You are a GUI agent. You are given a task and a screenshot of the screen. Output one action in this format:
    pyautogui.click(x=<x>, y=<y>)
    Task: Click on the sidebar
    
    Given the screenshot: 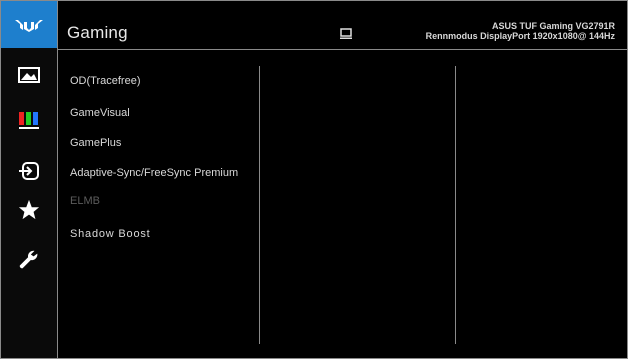 What is the action you would take?
    pyautogui.click(x=29, y=179)
    